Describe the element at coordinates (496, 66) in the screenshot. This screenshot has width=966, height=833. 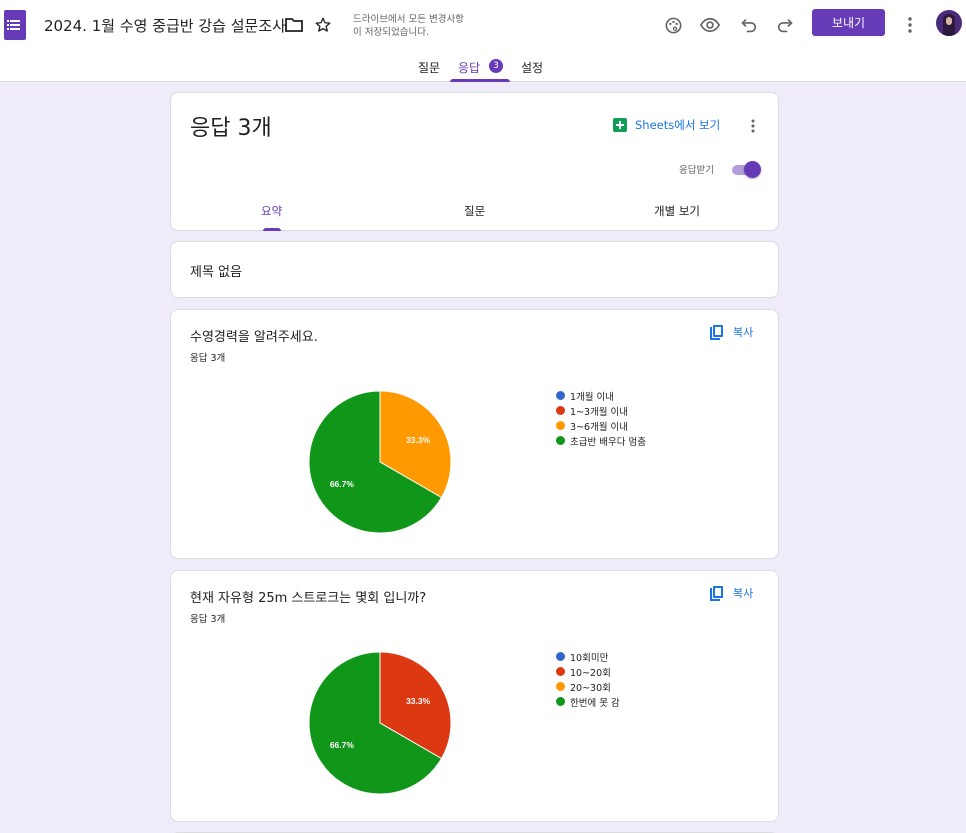
I see `responses-count-badge: 3` at that location.